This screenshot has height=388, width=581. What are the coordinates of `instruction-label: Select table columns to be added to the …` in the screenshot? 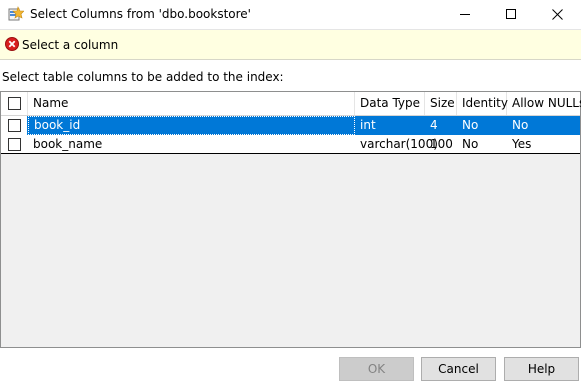 It's located at (143, 77).